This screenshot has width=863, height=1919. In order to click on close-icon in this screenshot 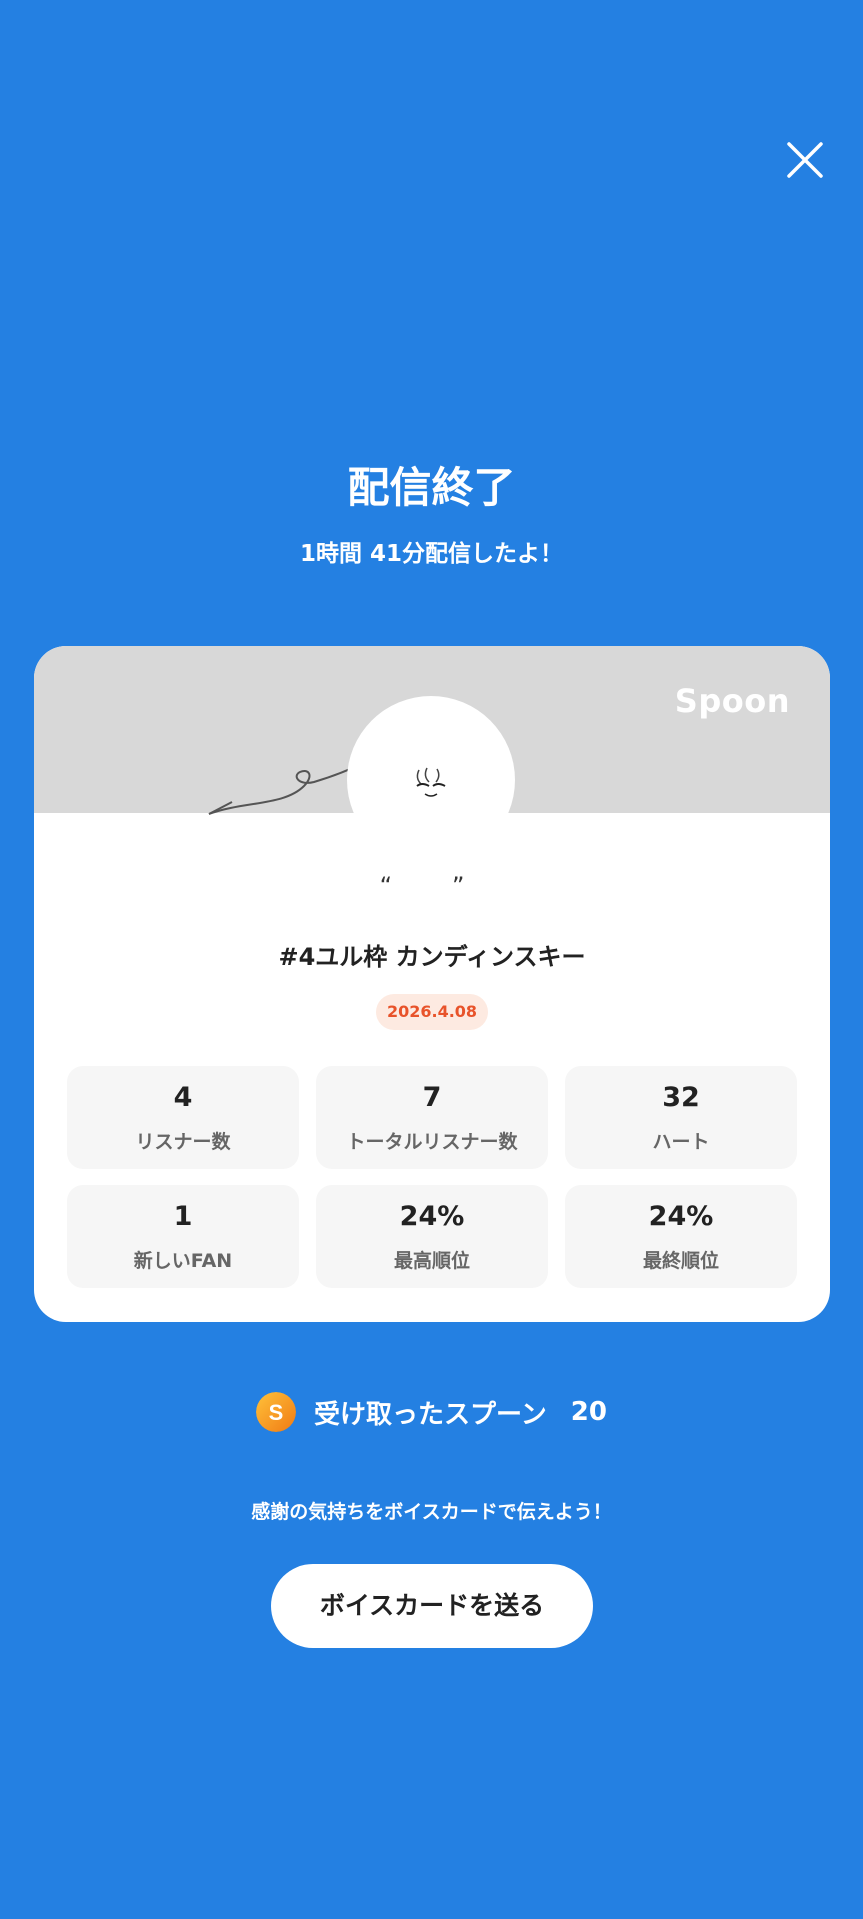, I will do `click(805, 160)`.